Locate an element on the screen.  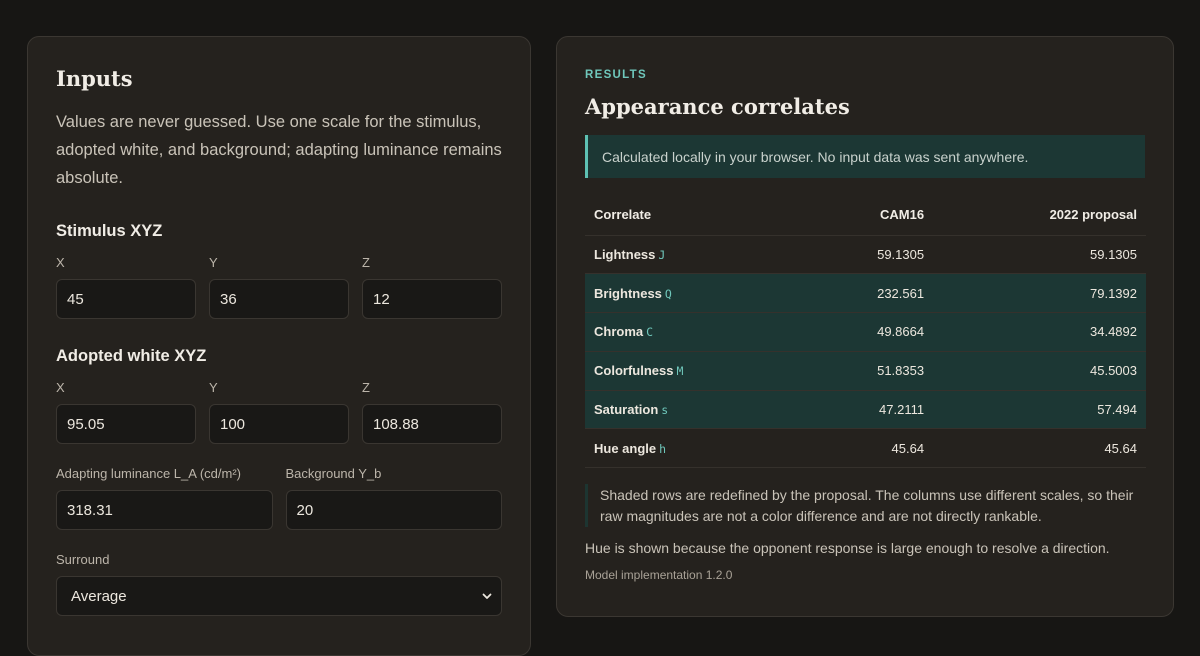
correlate-name: Lightness is located at coordinates (625, 254).